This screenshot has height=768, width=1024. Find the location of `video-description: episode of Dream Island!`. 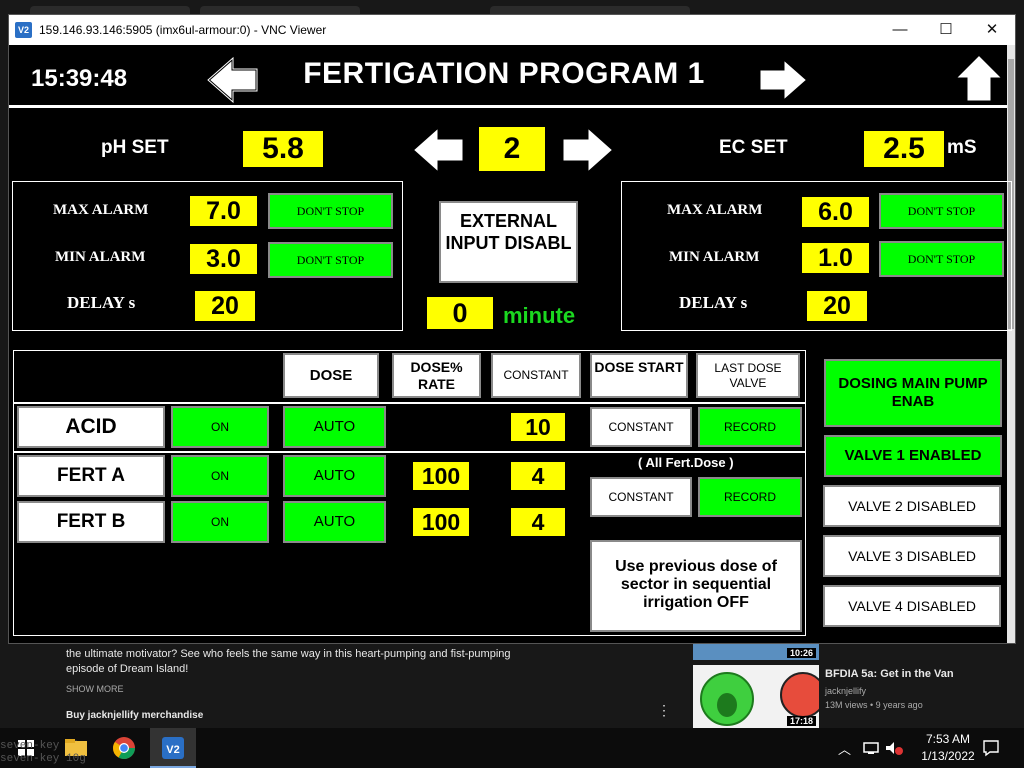

video-description: episode of Dream Island! is located at coordinates (127, 669).